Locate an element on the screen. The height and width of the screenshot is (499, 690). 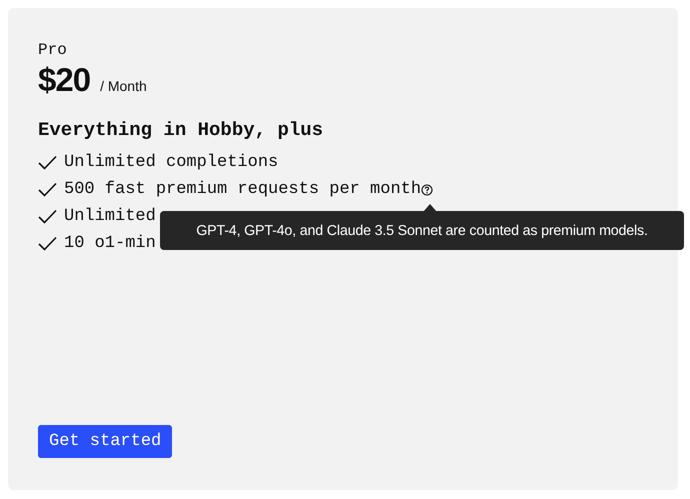
feature-text: 500 fast premium requests per month is located at coordinates (243, 189).